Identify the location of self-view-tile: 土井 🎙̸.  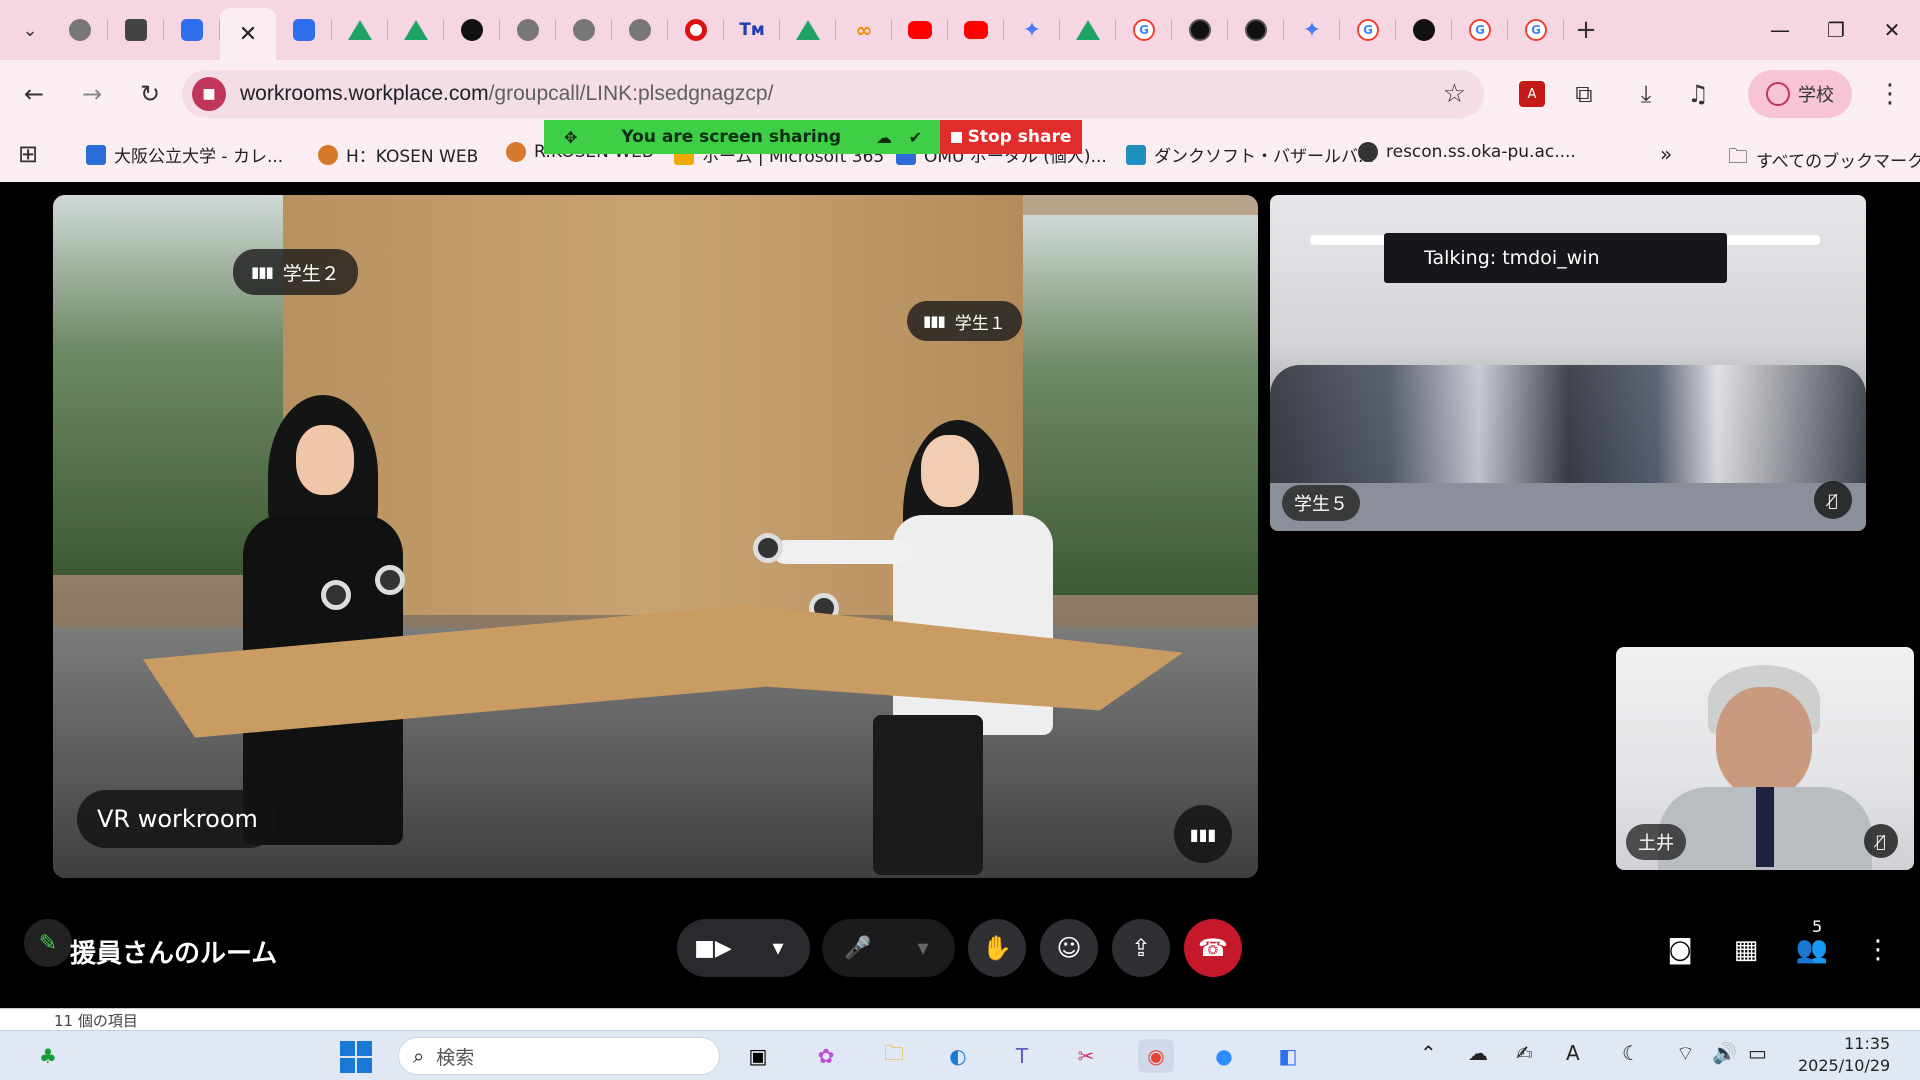
(1765, 758).